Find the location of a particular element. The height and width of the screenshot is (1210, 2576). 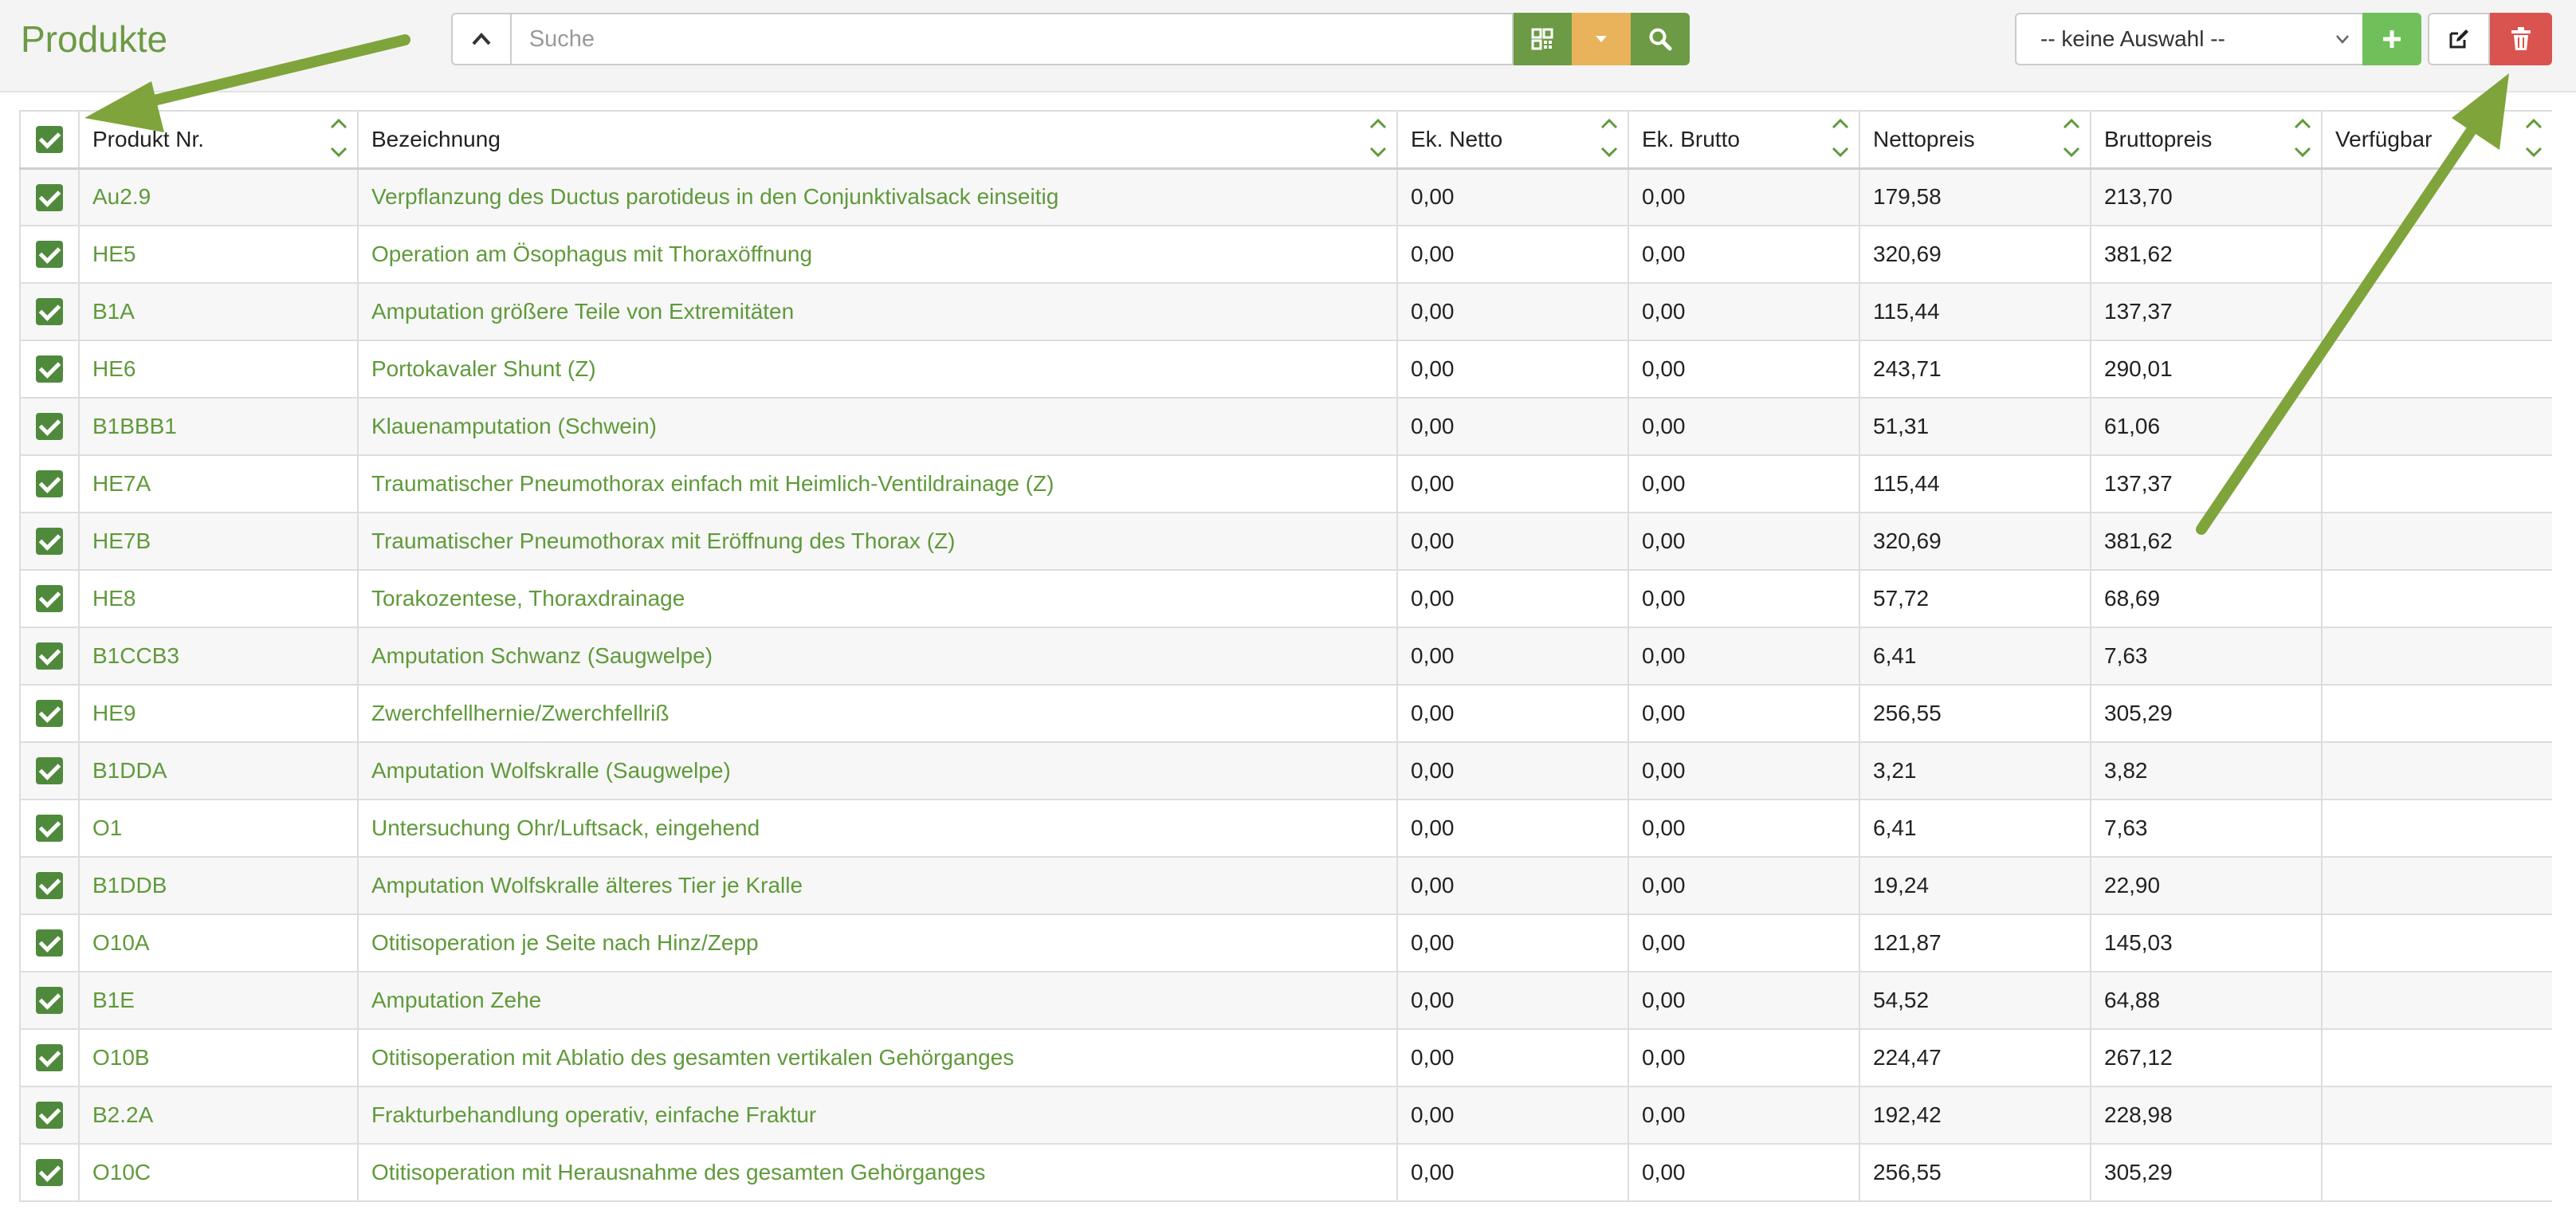

cell-bezeichnung: Amputation Wolfskralle (Saugwelpe) is located at coordinates (878, 771).